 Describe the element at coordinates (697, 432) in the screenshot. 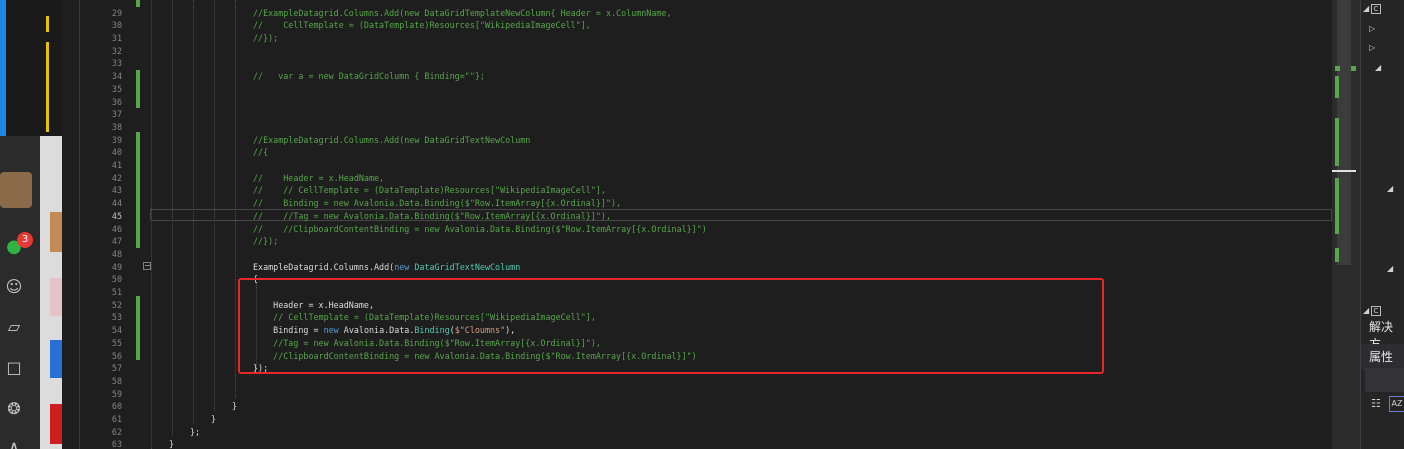

I see `code-line: 62};` at that location.